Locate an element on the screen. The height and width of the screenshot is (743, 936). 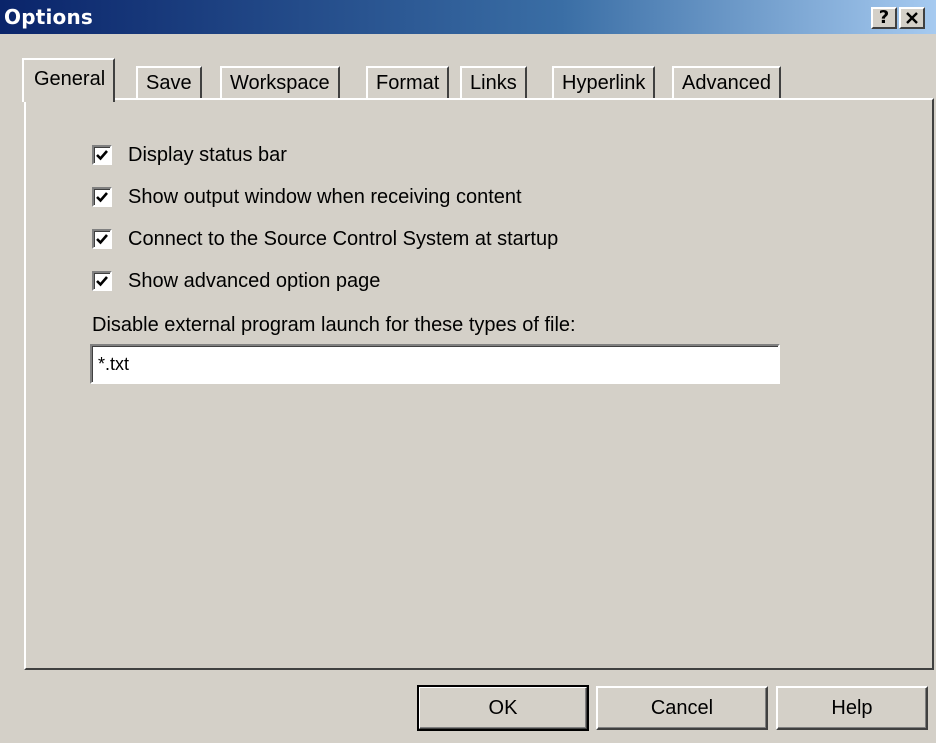
display-status-bar-option: Display status bar is located at coordinates (189, 155).